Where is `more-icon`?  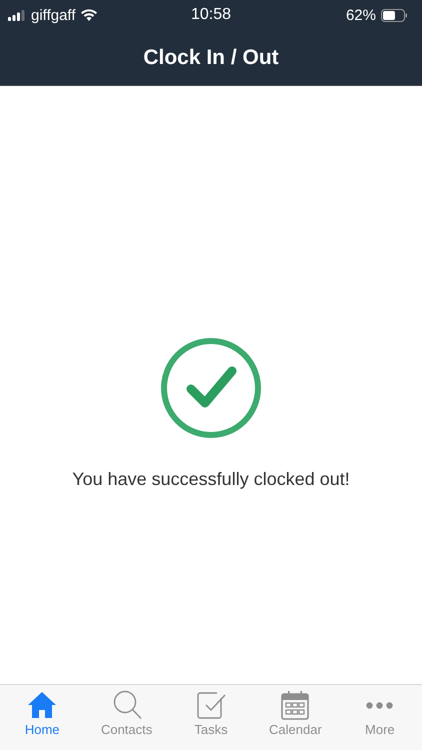 more-icon is located at coordinates (380, 705).